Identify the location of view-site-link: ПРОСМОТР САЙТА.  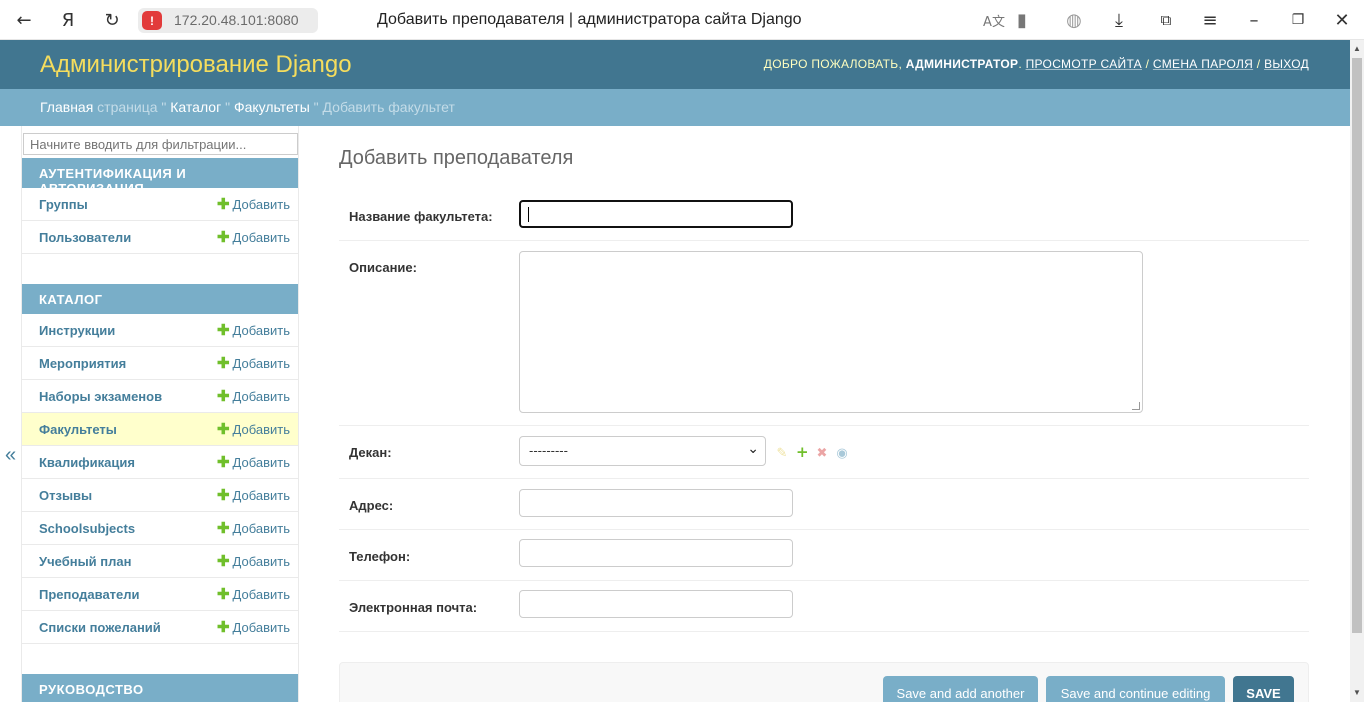
(1084, 64).